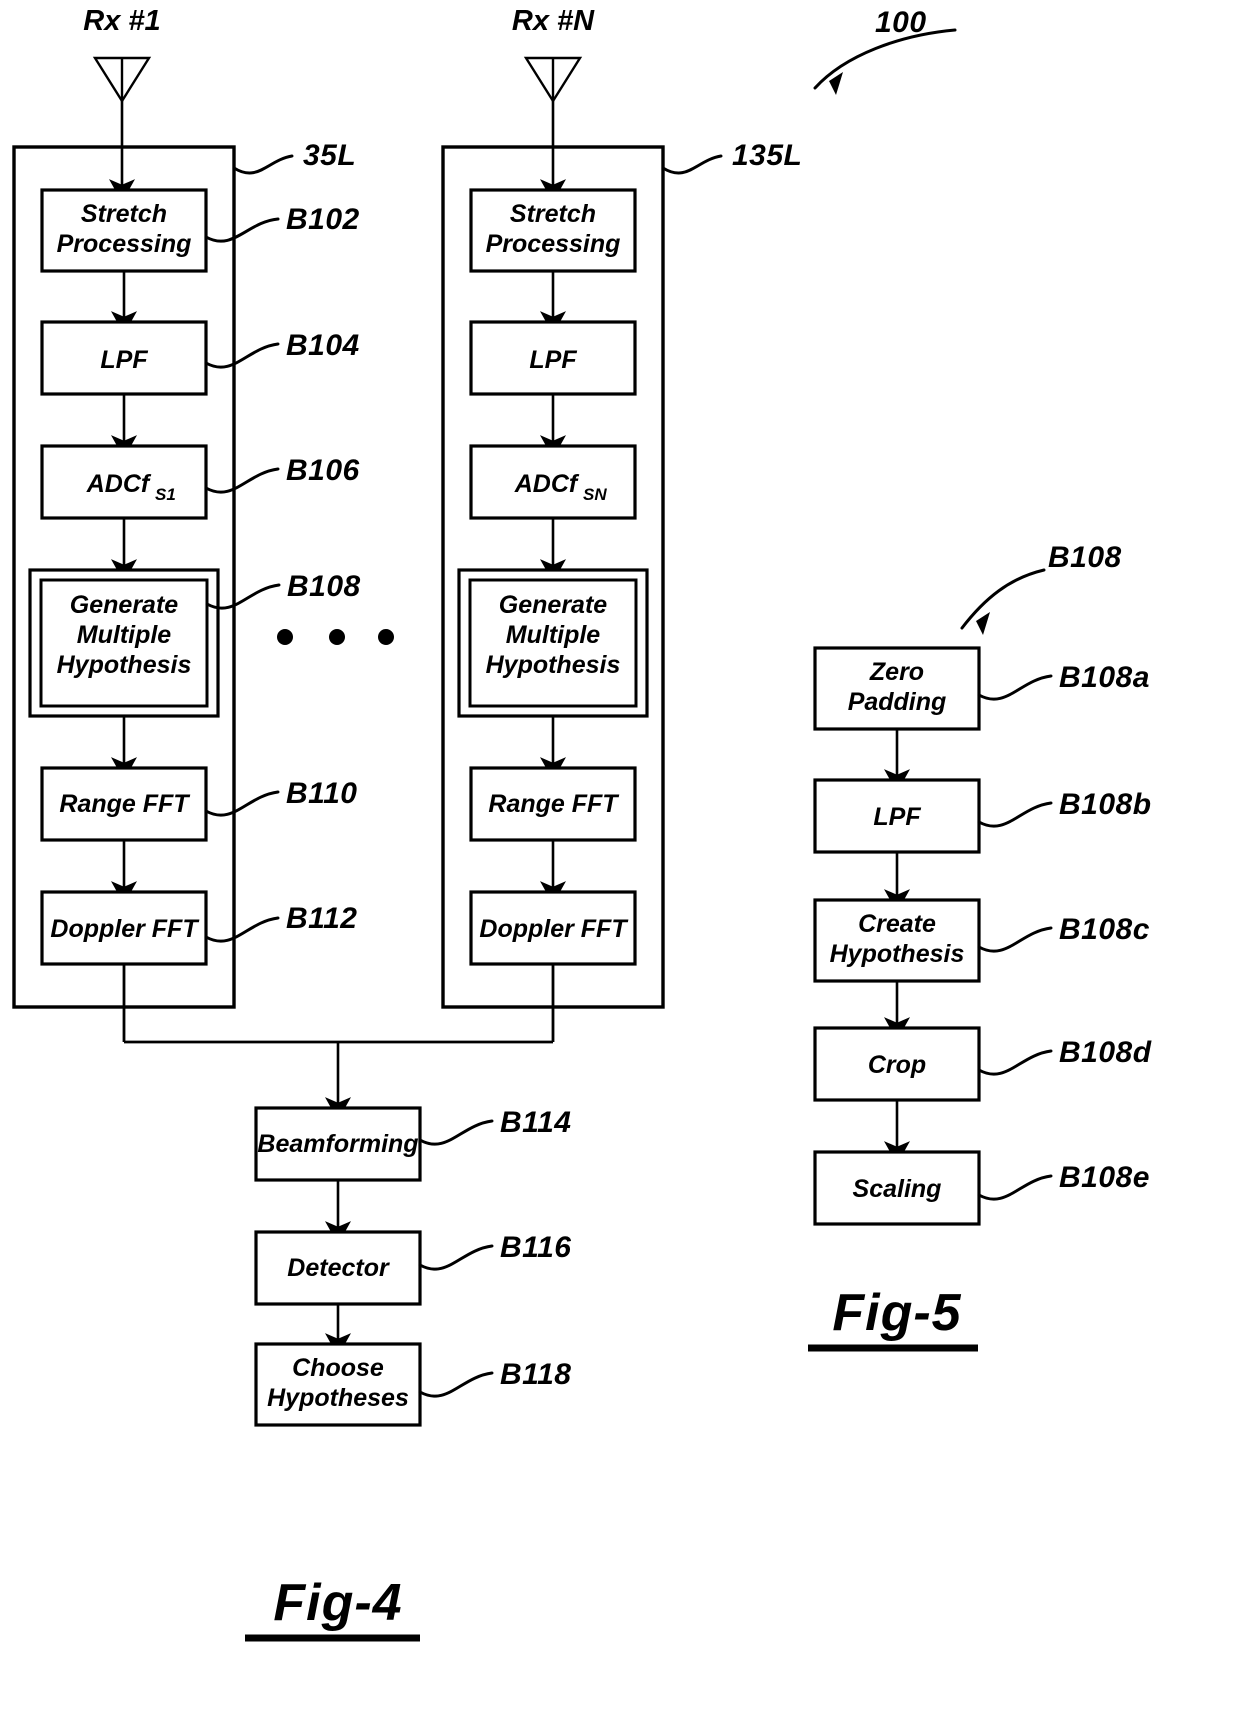 Image resolution: width=1240 pixels, height=1709 pixels. What do you see at coordinates (897, 924) in the screenshot?
I see `block-label-line: Create` at bounding box center [897, 924].